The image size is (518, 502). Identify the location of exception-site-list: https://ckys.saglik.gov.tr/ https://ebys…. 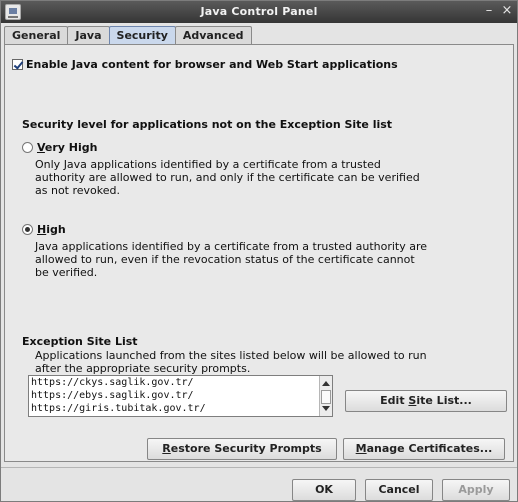
(180, 396).